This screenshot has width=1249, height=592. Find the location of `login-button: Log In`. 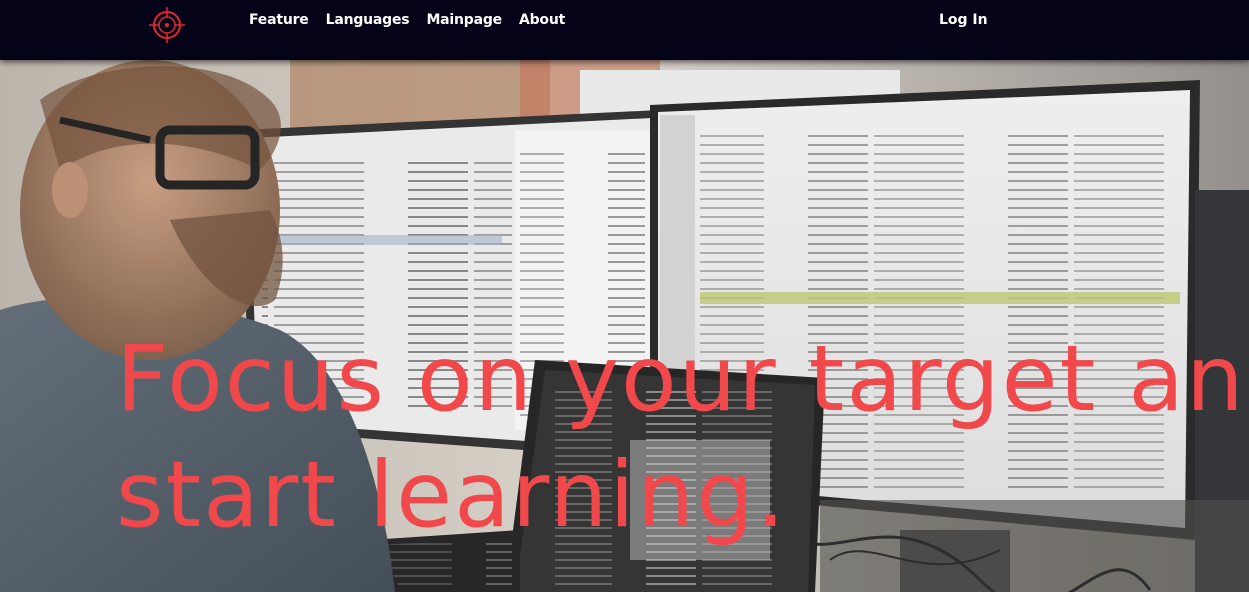

login-button: Log In is located at coordinates (963, 20).